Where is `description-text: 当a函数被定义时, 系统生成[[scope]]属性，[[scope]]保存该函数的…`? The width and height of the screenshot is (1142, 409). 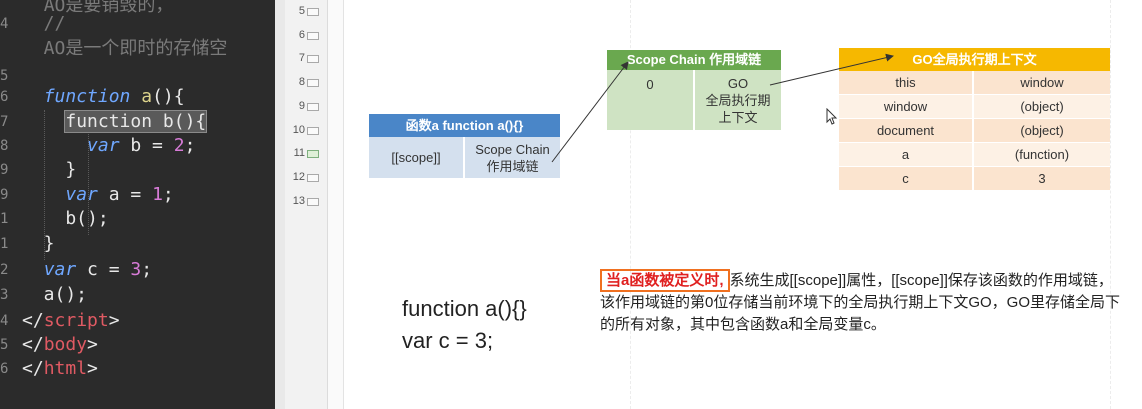 description-text: 当a函数被定义时, 系统生成[[scope]]属性，[[scope]]保存该函数的… is located at coordinates (860, 302).